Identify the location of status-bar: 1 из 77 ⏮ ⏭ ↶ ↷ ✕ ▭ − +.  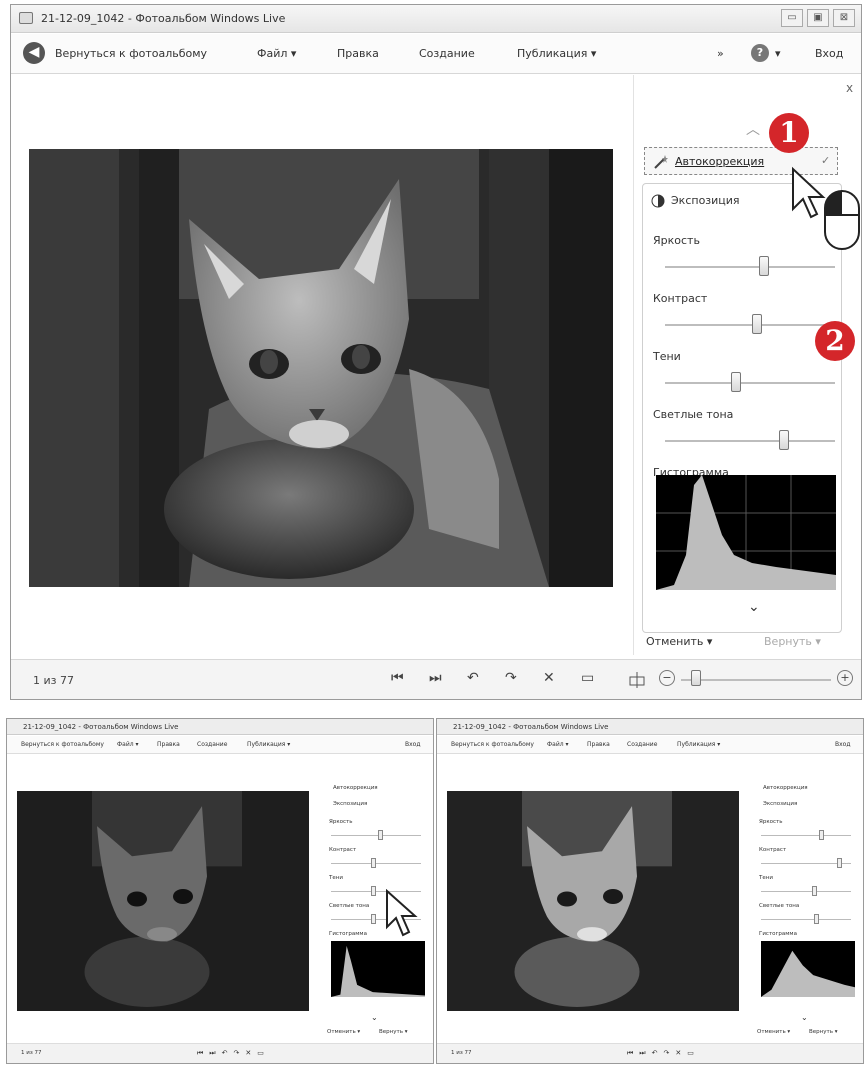
(436, 679).